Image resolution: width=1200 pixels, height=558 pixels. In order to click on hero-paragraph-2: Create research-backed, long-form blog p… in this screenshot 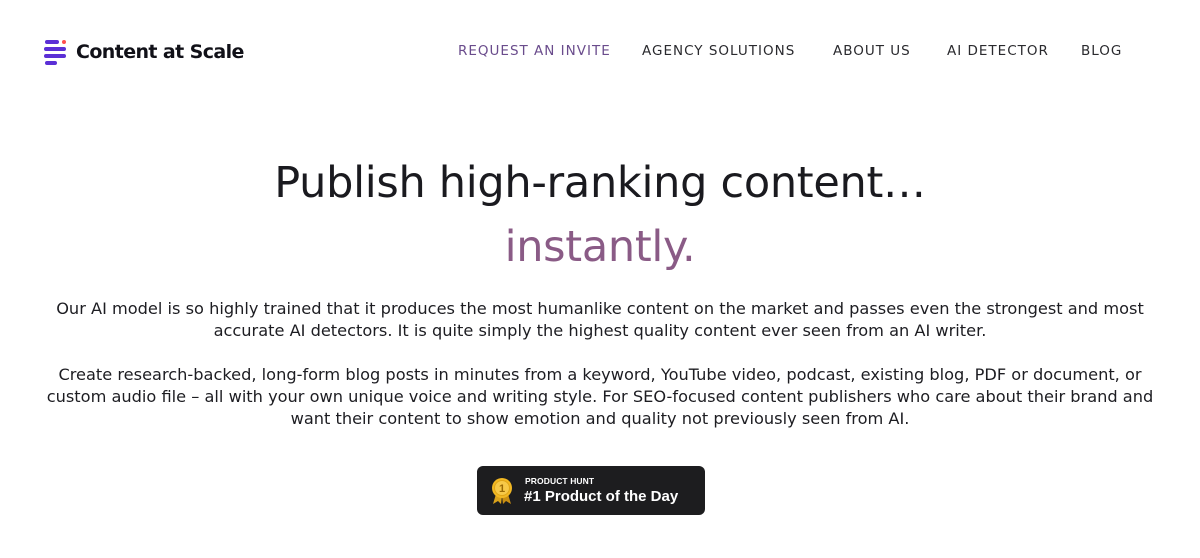, I will do `click(600, 396)`.